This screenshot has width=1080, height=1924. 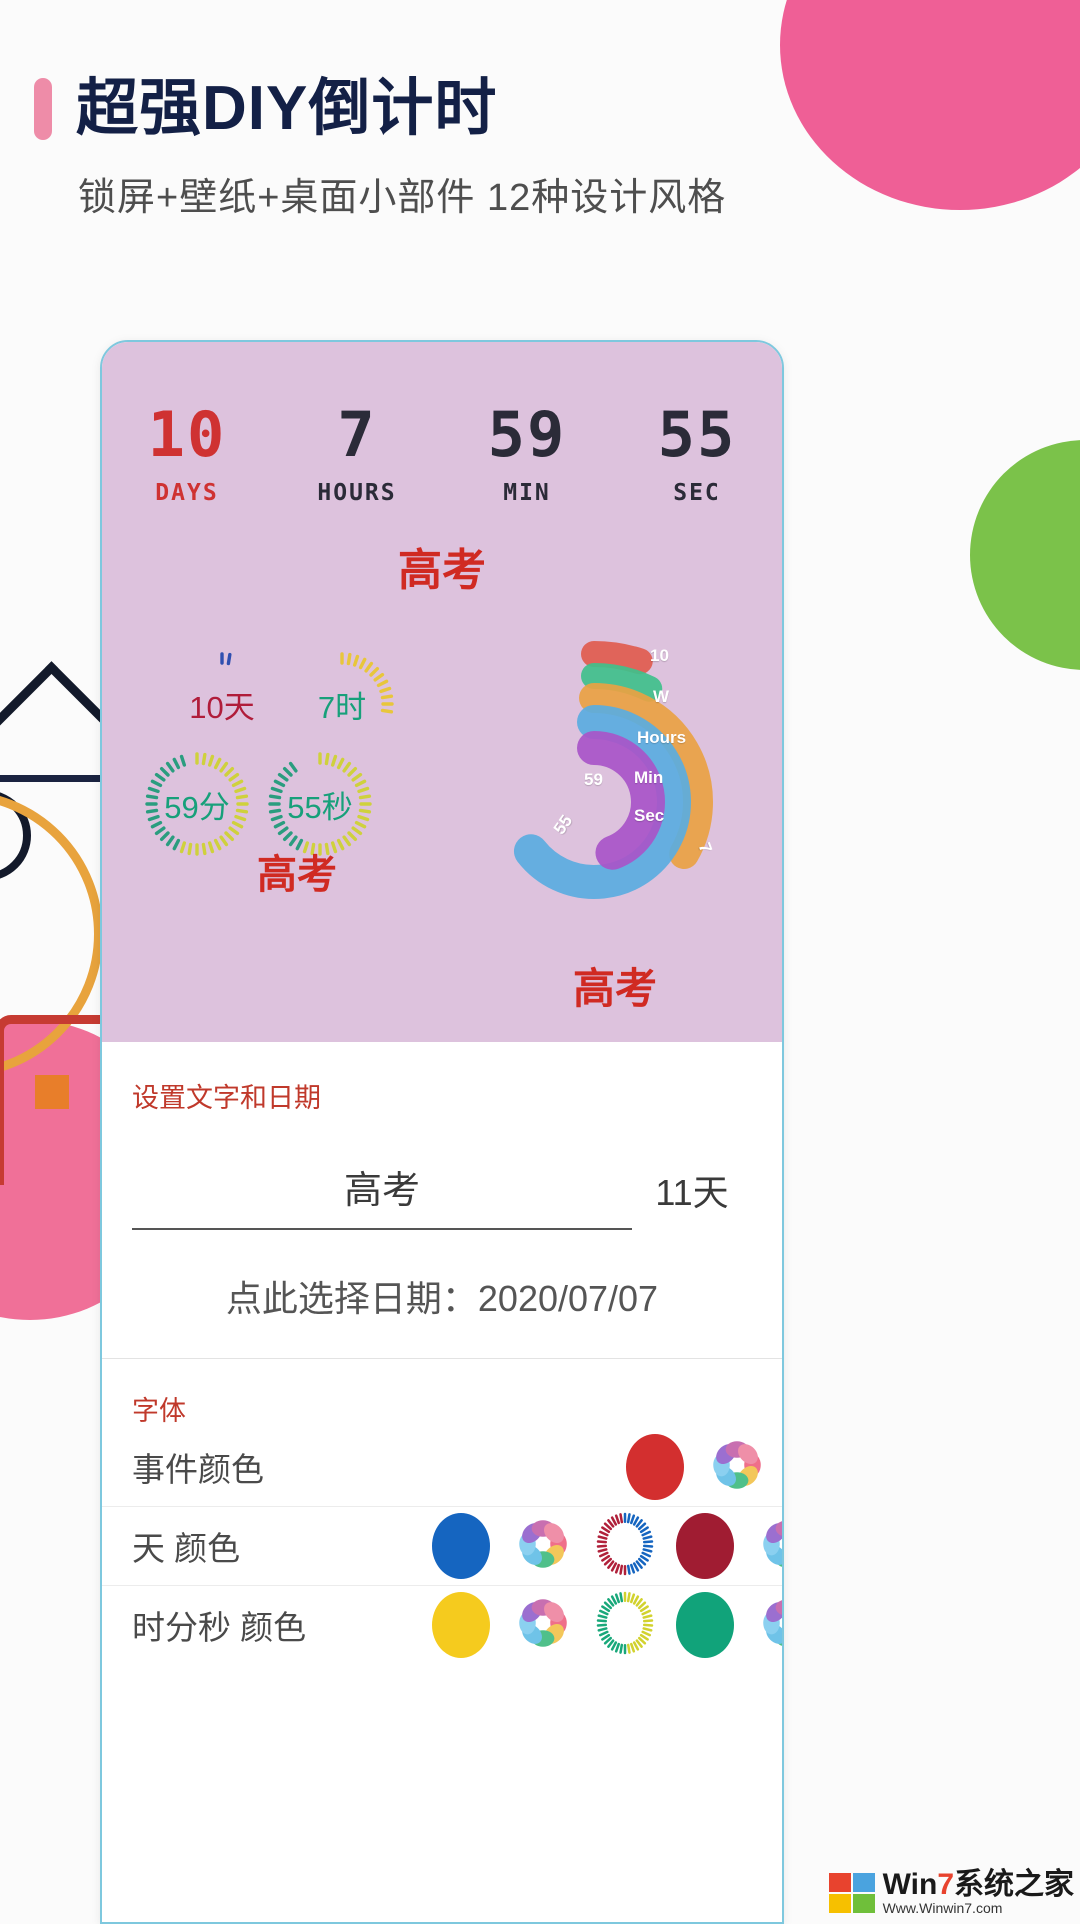 I want to click on arc-label-days: 10, so click(x=659, y=655).